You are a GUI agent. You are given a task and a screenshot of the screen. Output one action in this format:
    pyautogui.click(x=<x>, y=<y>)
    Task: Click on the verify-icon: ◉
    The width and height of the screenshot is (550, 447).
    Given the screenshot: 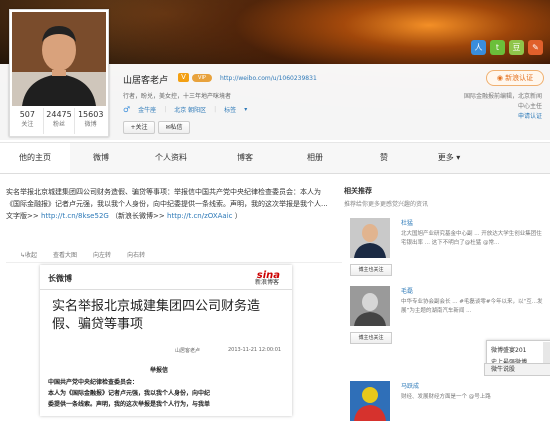 What is the action you would take?
    pyautogui.click(x=501, y=78)
    